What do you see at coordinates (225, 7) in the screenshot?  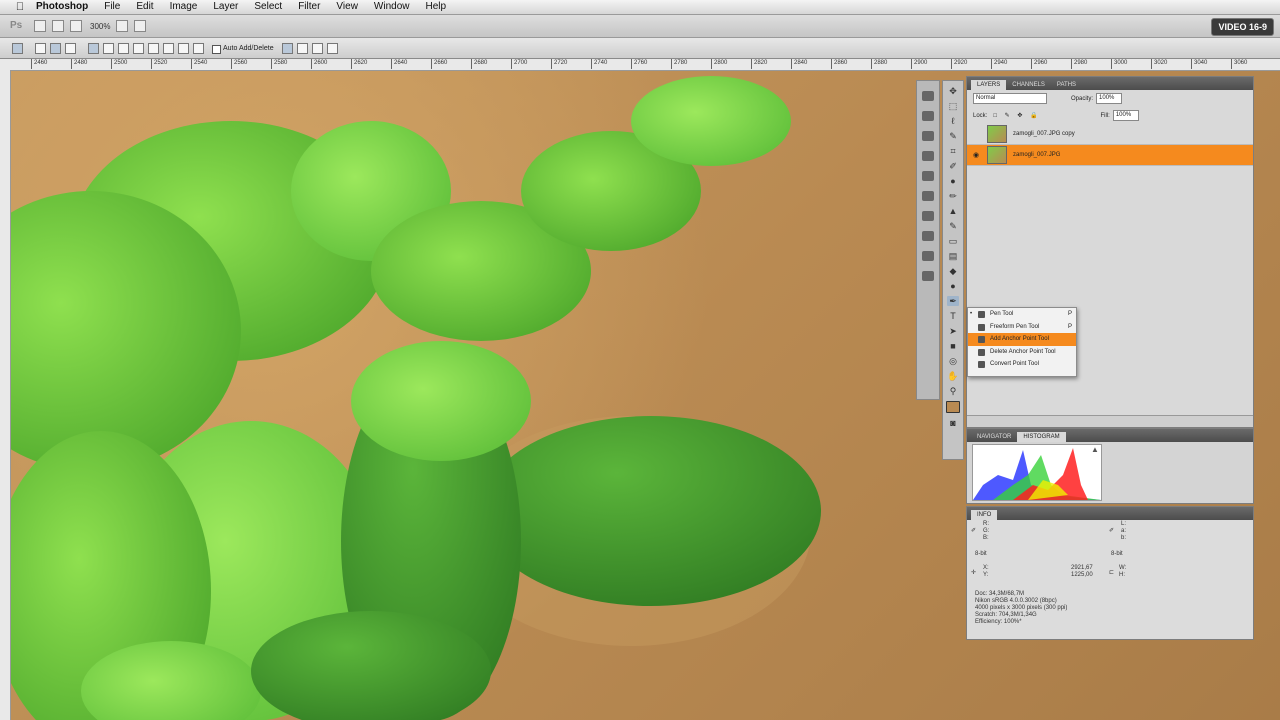 I see `menu-layer: Layer` at bounding box center [225, 7].